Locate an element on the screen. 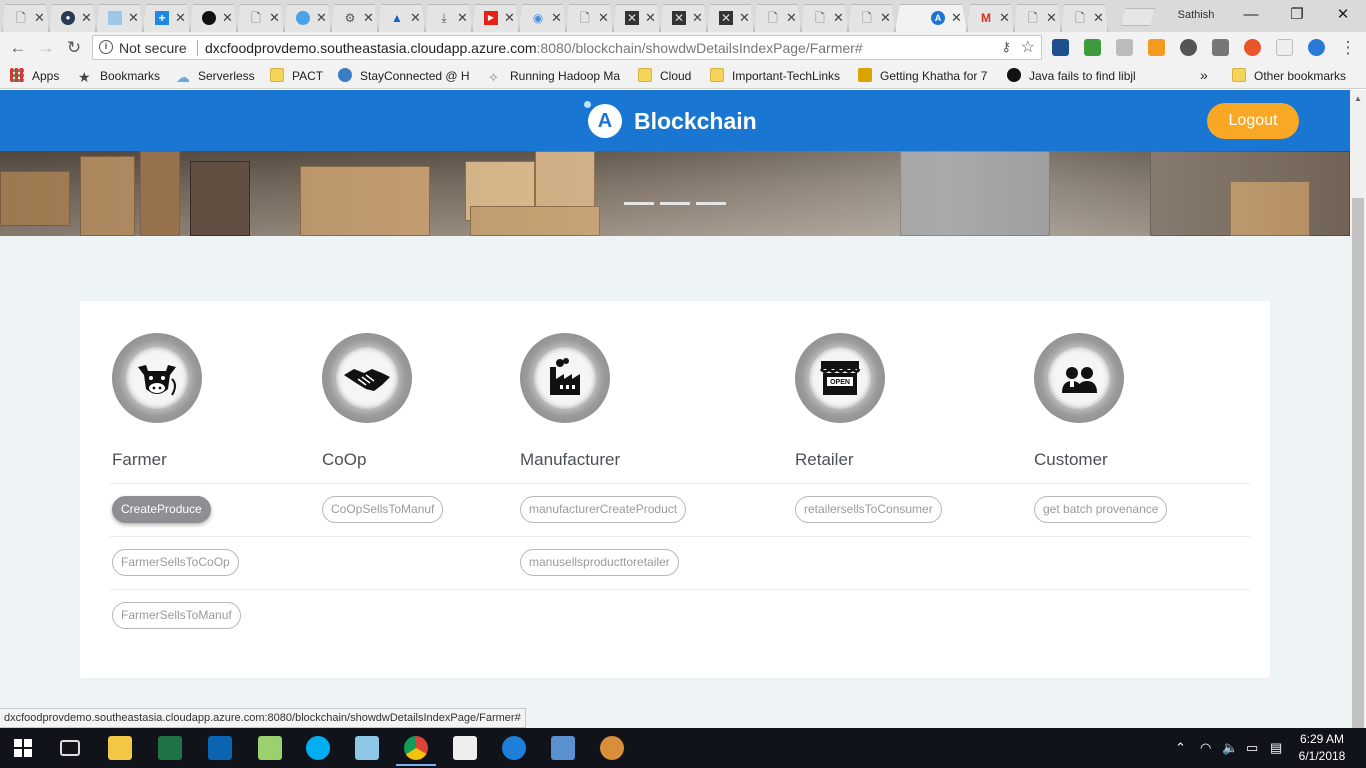 Image resolution: width=1366 pixels, height=768 pixels. bookmark-apps: Apps is located at coordinates (34, 76).